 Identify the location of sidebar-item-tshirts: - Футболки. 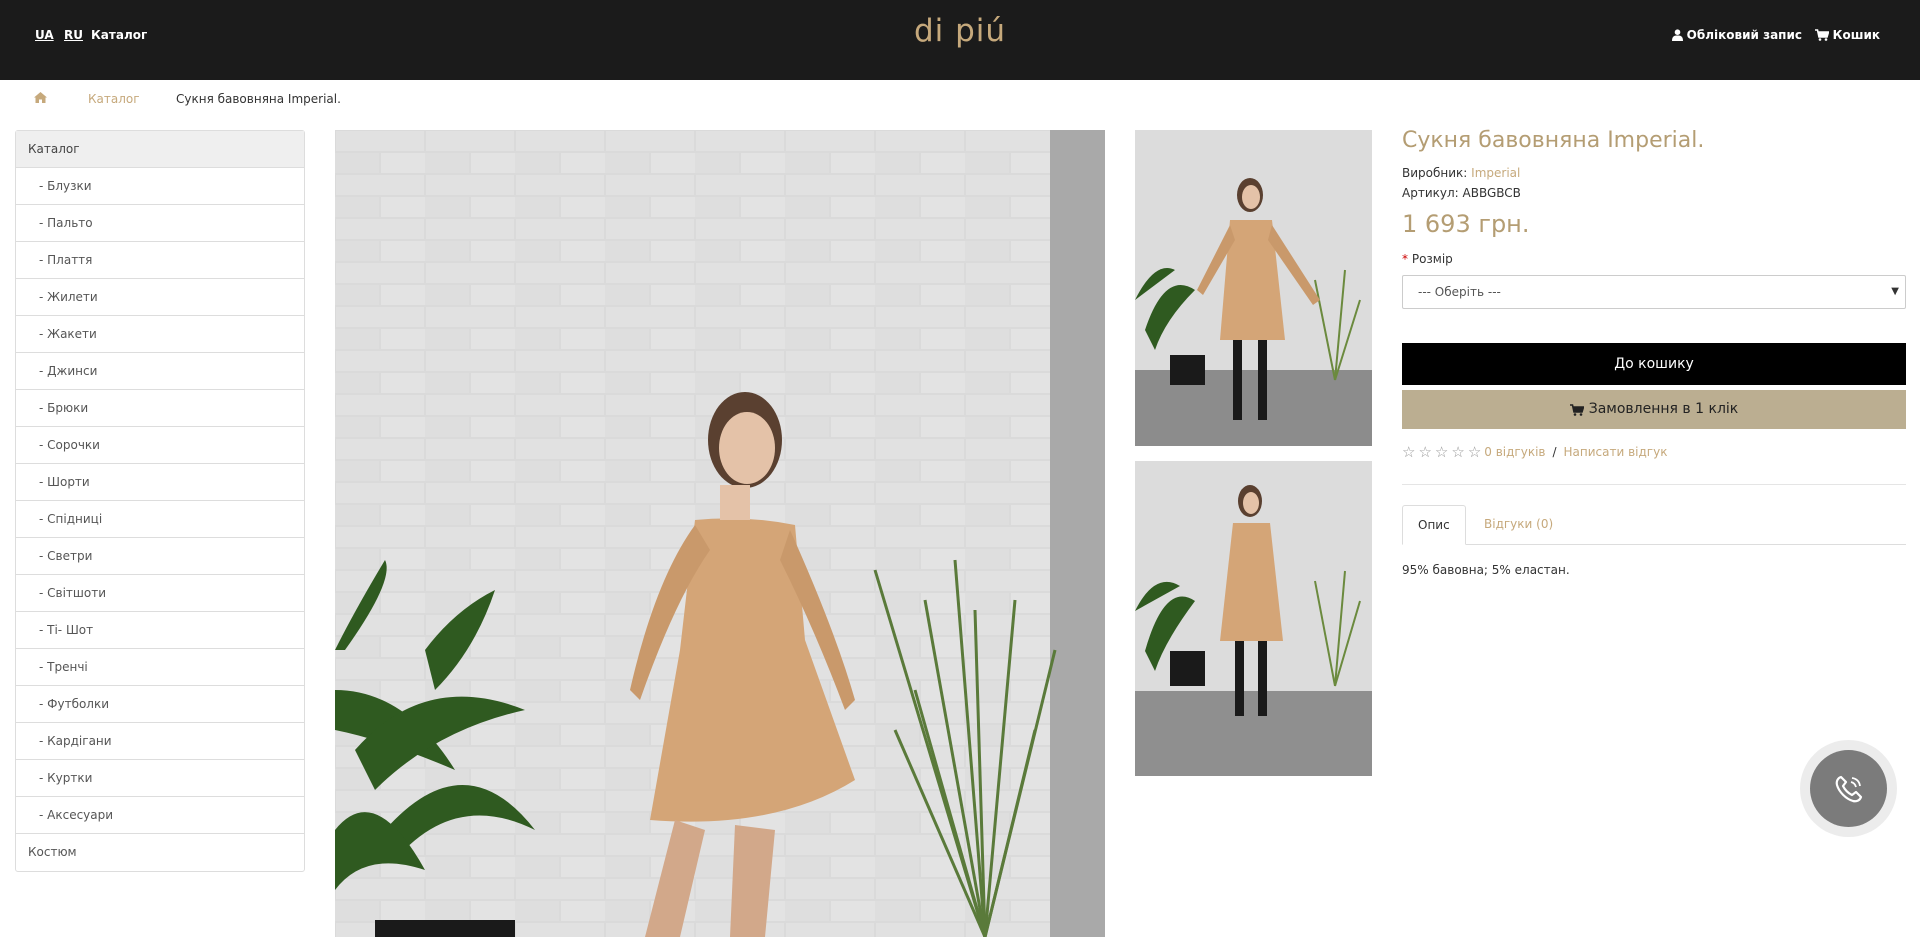
(160, 704).